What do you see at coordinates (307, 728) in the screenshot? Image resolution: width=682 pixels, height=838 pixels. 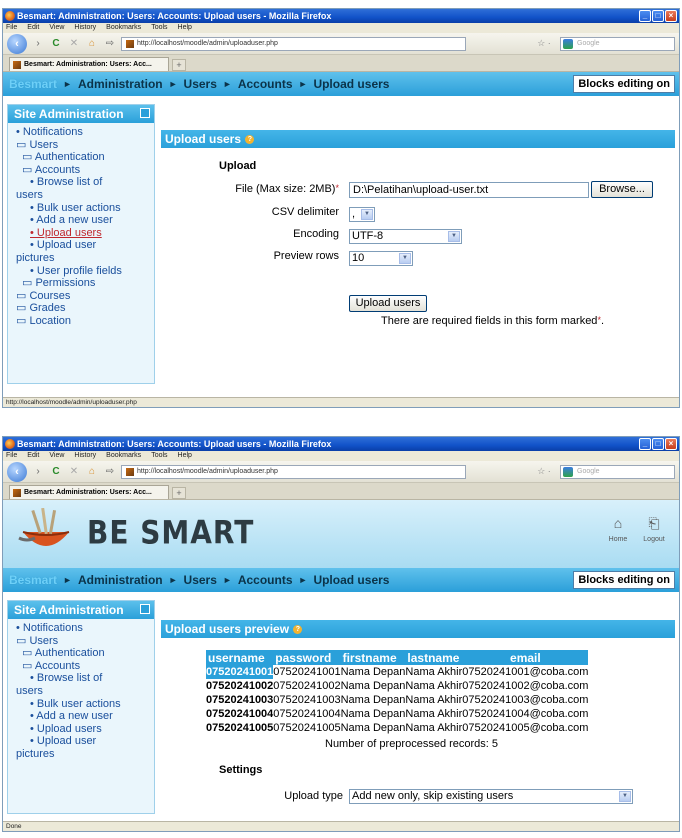 I see `cell-password: 07520241005` at bounding box center [307, 728].